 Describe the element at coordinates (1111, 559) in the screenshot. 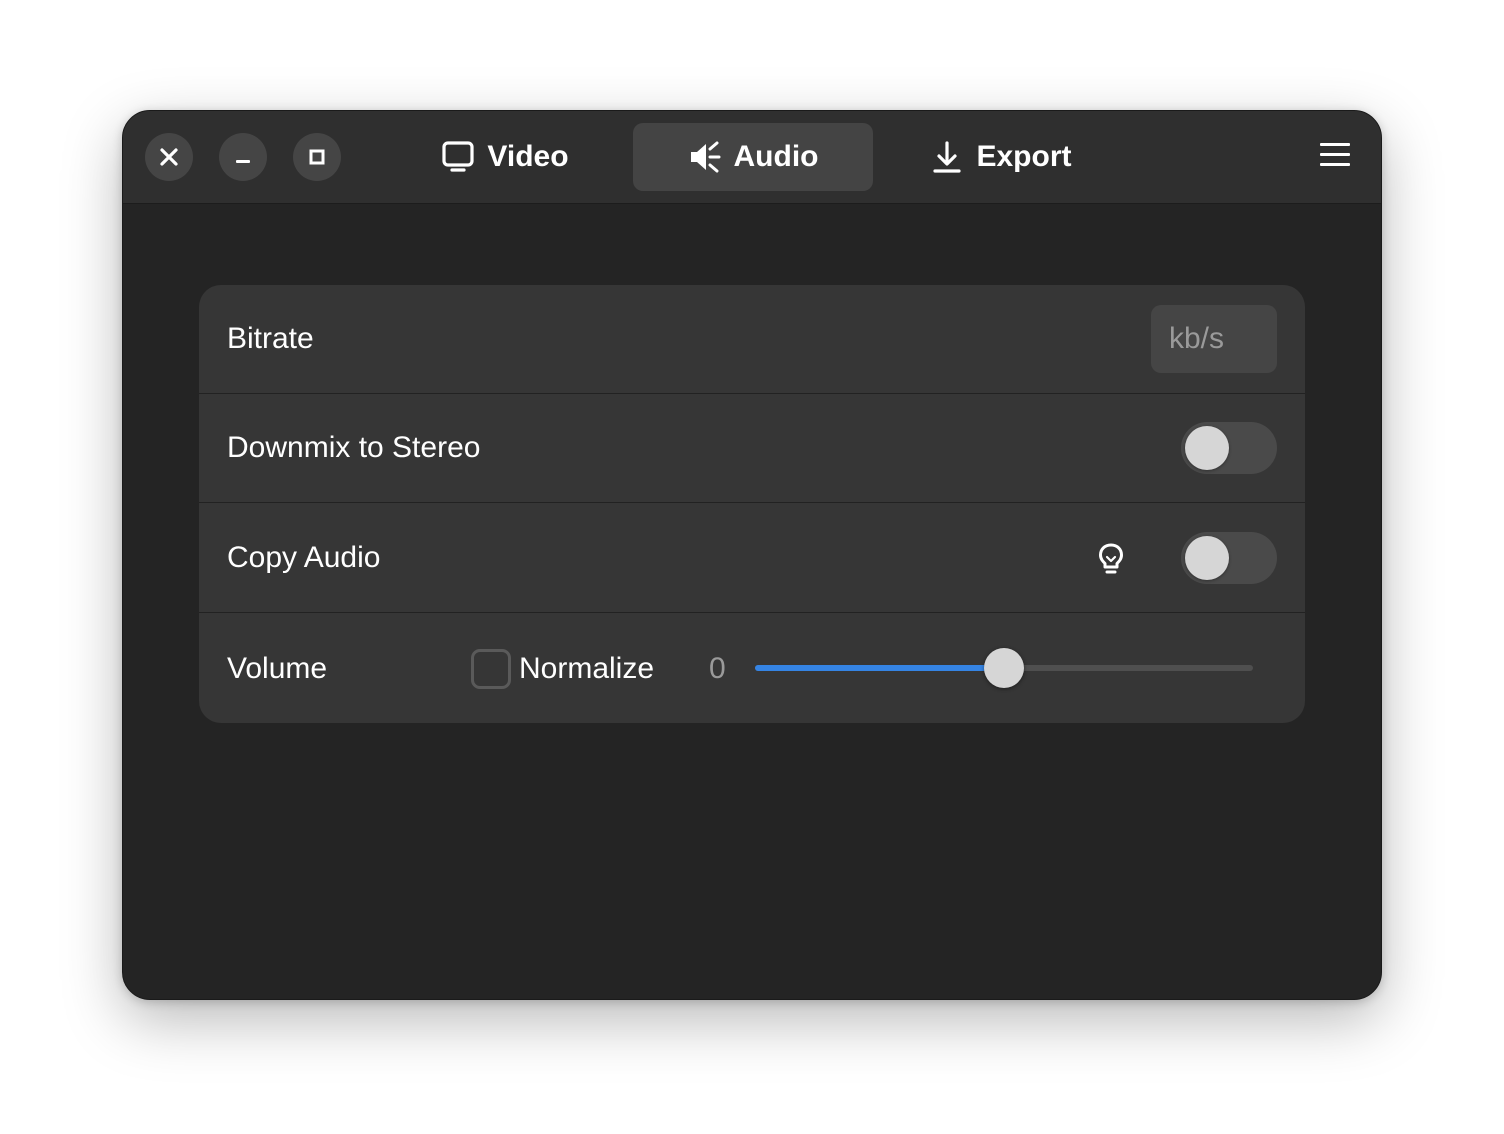

I see `lightbulb-icon` at that location.